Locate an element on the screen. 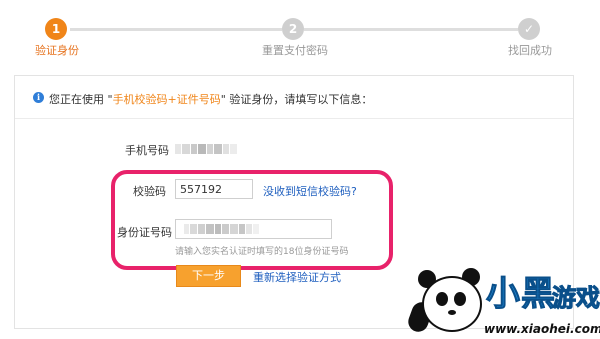  info-icon: i is located at coordinates (38, 97).